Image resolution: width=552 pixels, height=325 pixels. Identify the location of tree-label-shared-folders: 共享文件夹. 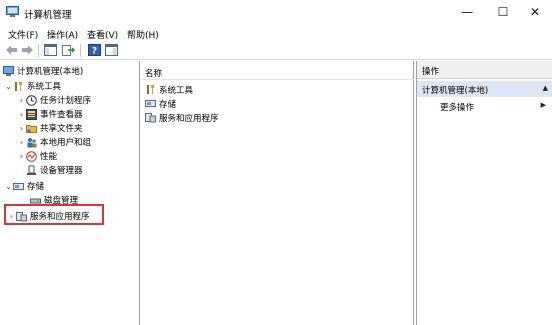
(61, 129).